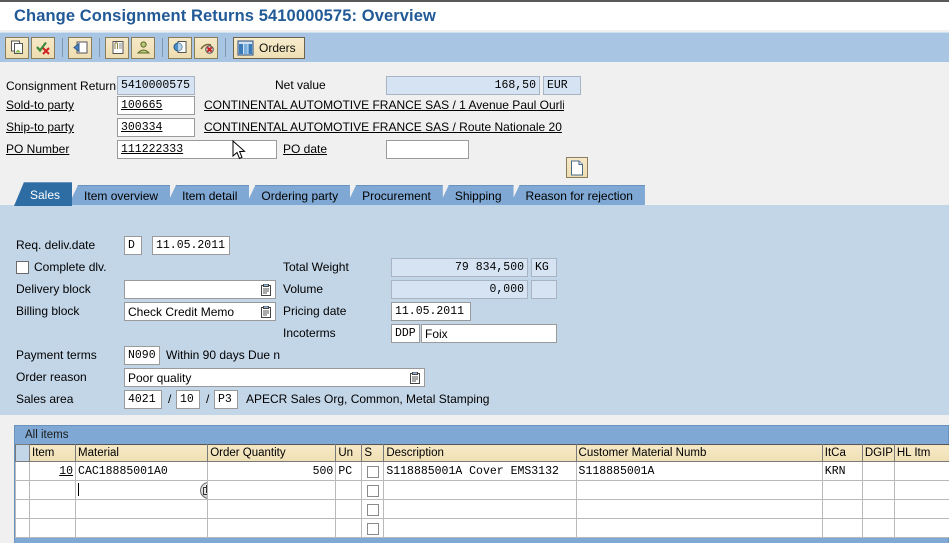 This screenshot has width=949, height=543. What do you see at coordinates (842, 471) in the screenshot?
I see `cell-itca: KRN` at bounding box center [842, 471].